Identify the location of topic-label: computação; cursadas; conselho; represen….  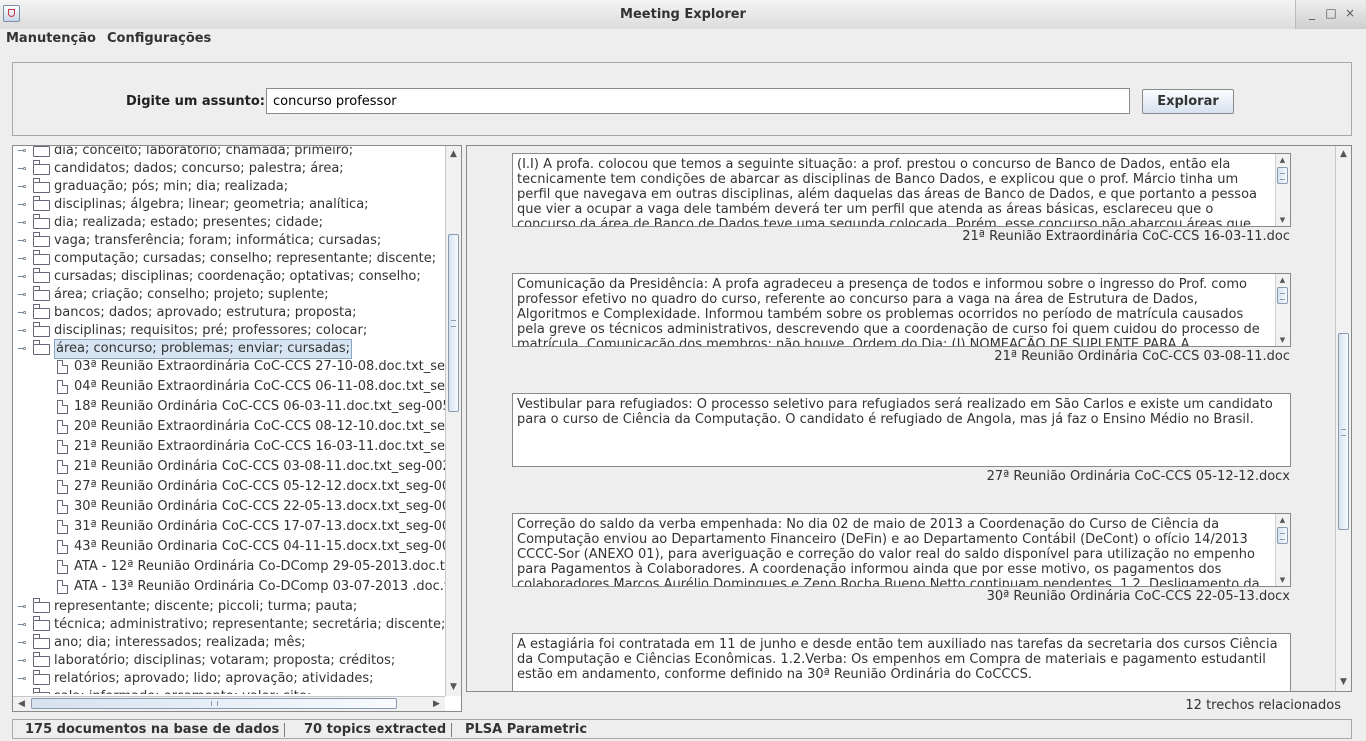
(245, 258).